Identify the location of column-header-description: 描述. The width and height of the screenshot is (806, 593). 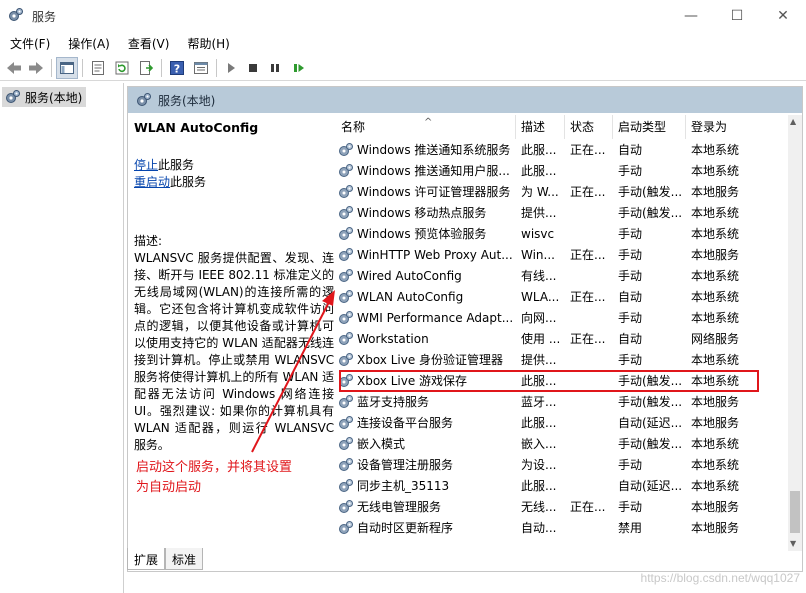
(540, 127).